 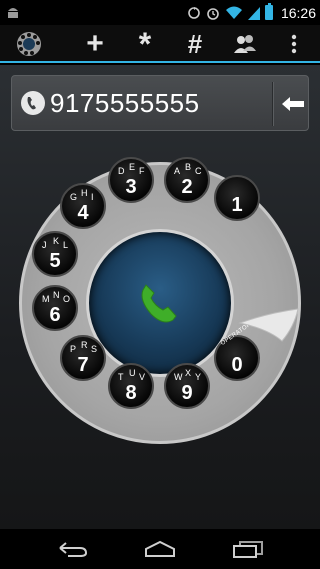 What do you see at coordinates (273, 104) in the screenshot?
I see `divider` at bounding box center [273, 104].